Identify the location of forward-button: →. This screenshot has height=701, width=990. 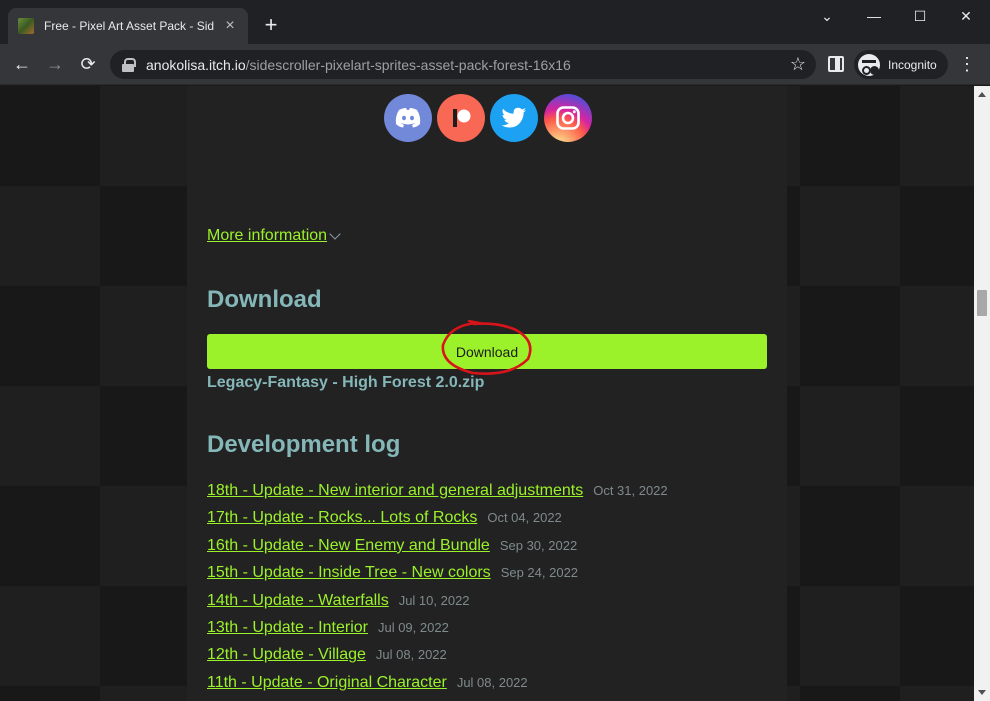
(55, 64).